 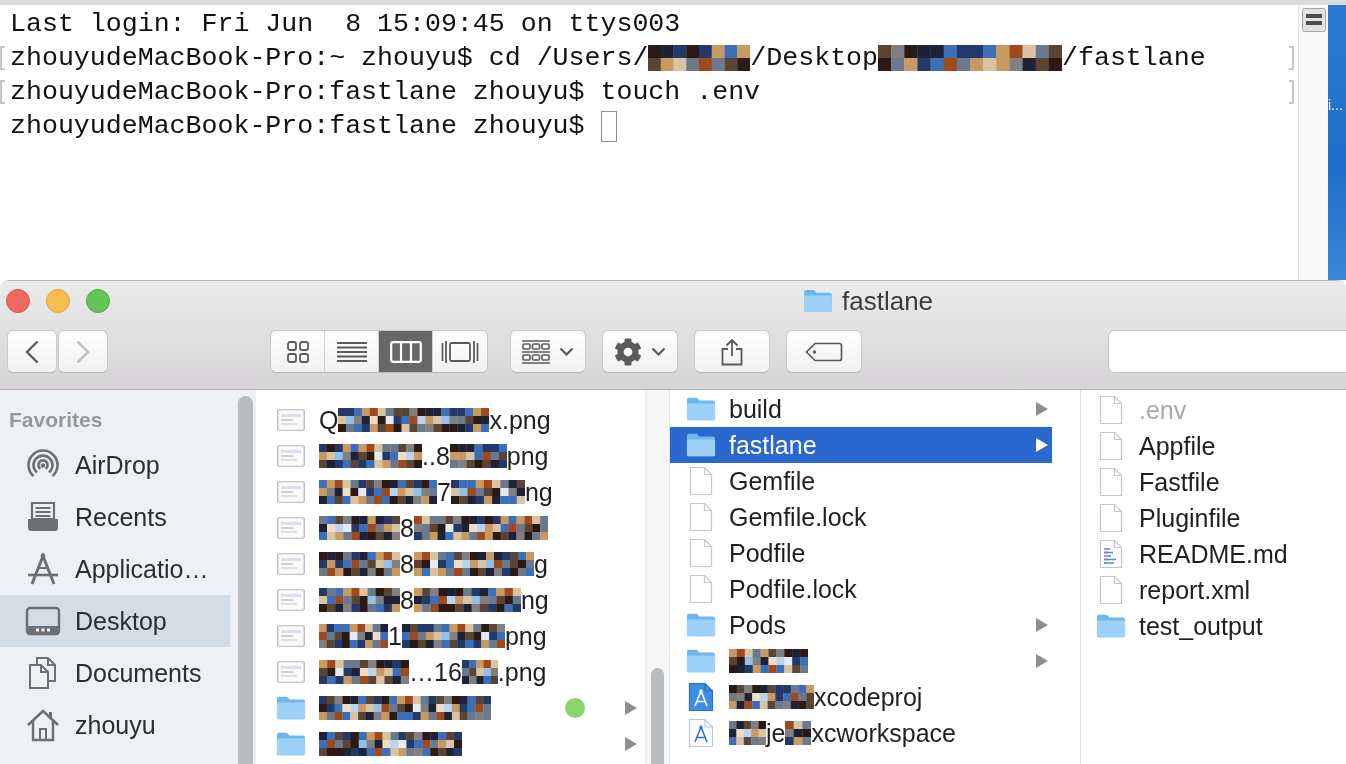 I want to click on action-button, so click(x=640, y=351).